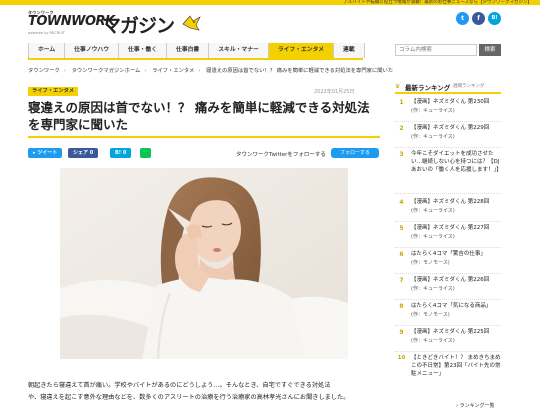  What do you see at coordinates (173, 71) in the screenshot?
I see `breadcrumb-category: ライフ・エンタメ` at bounding box center [173, 71].